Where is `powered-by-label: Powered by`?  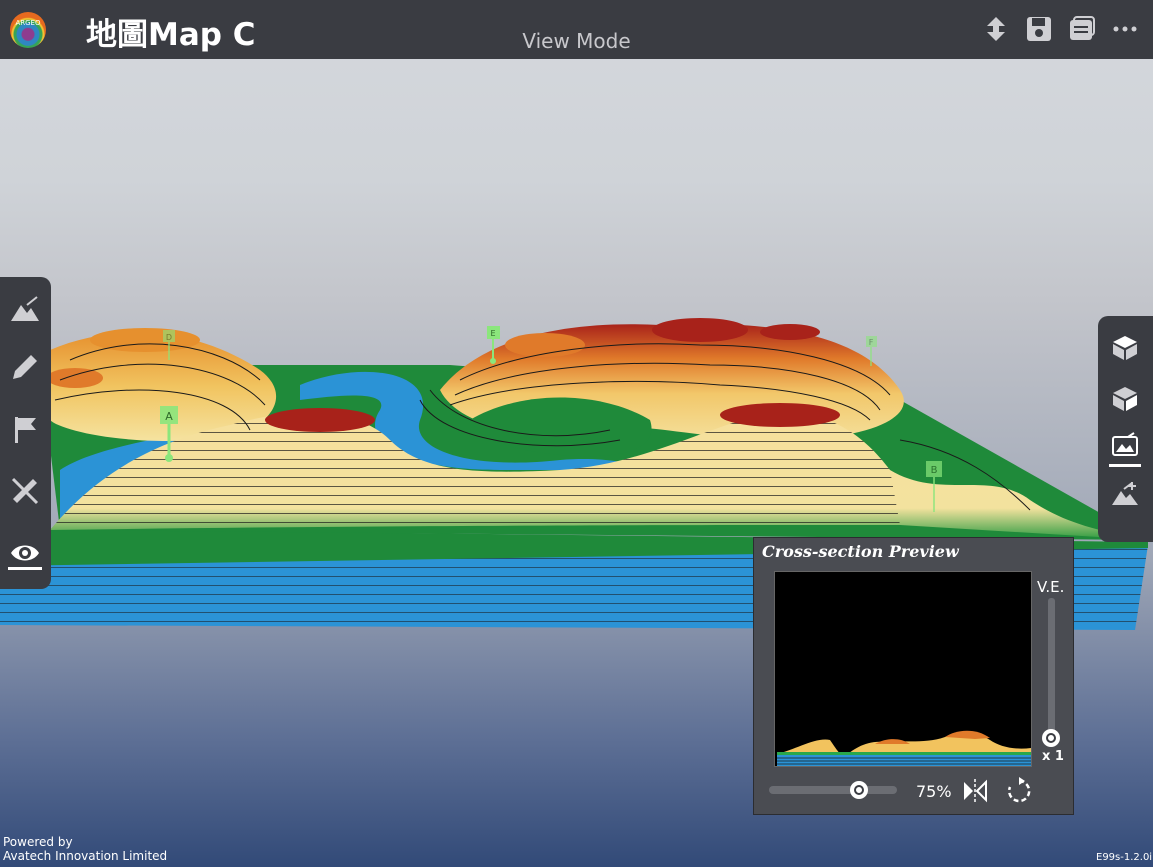 powered-by-label: Powered by is located at coordinates (38, 842).